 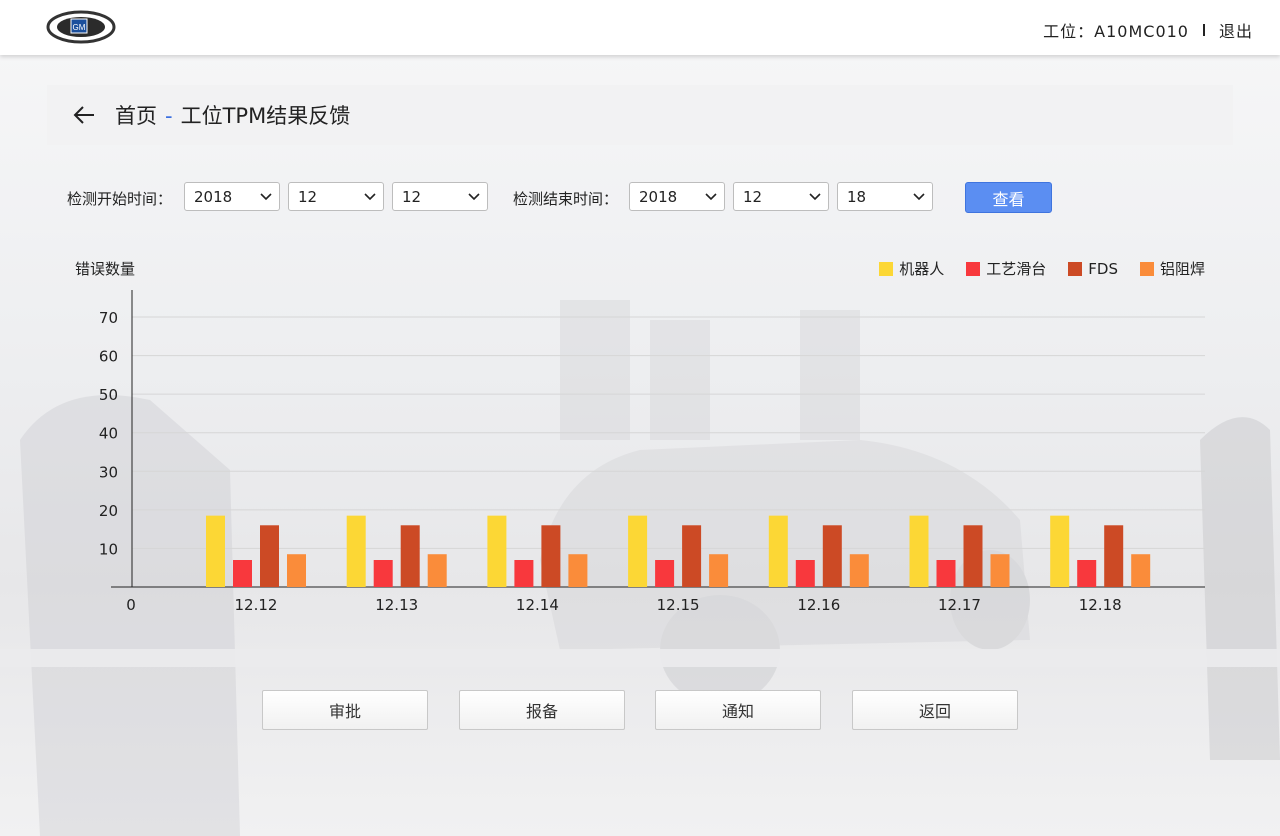 What do you see at coordinates (1203, 30) in the screenshot?
I see `separator` at bounding box center [1203, 30].